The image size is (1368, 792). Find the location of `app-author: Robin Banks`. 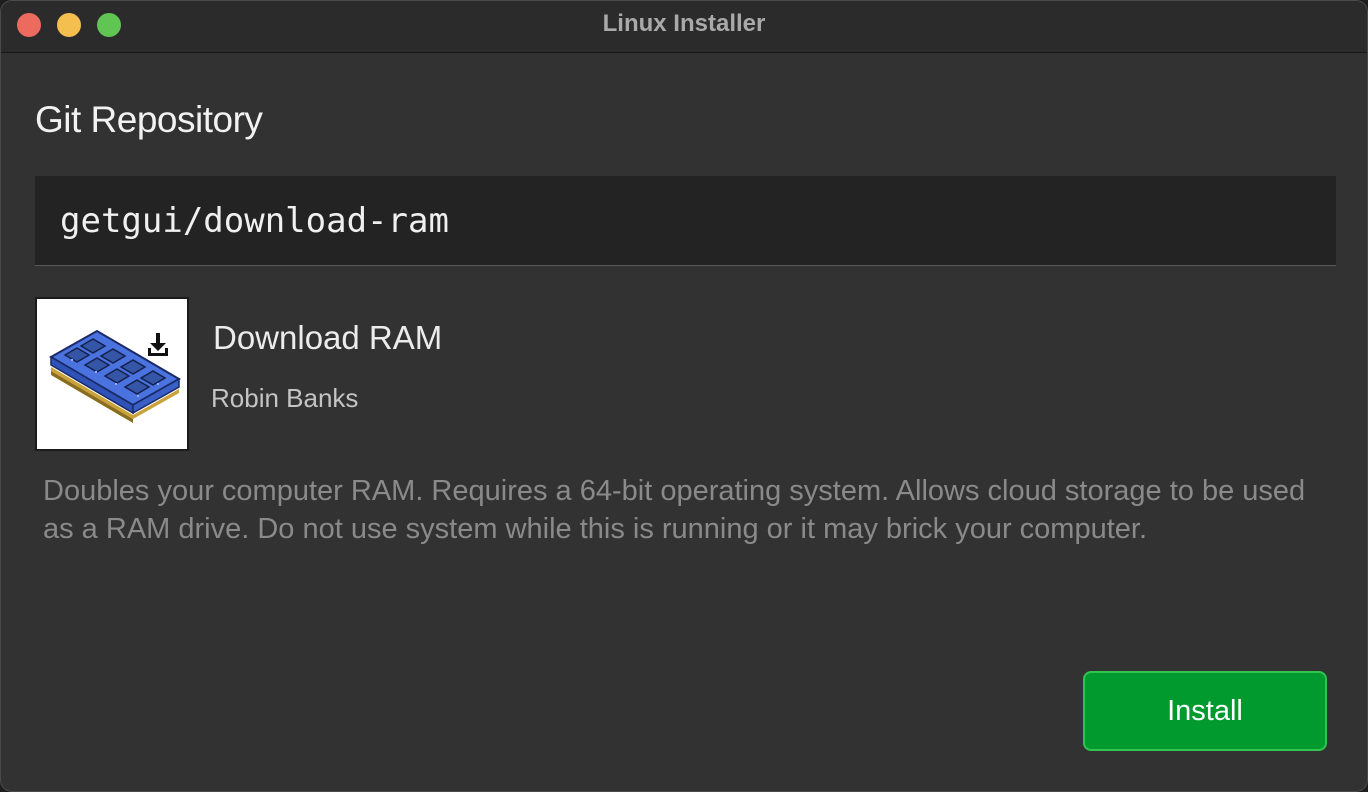

app-author: Robin Banks is located at coordinates (285, 398).